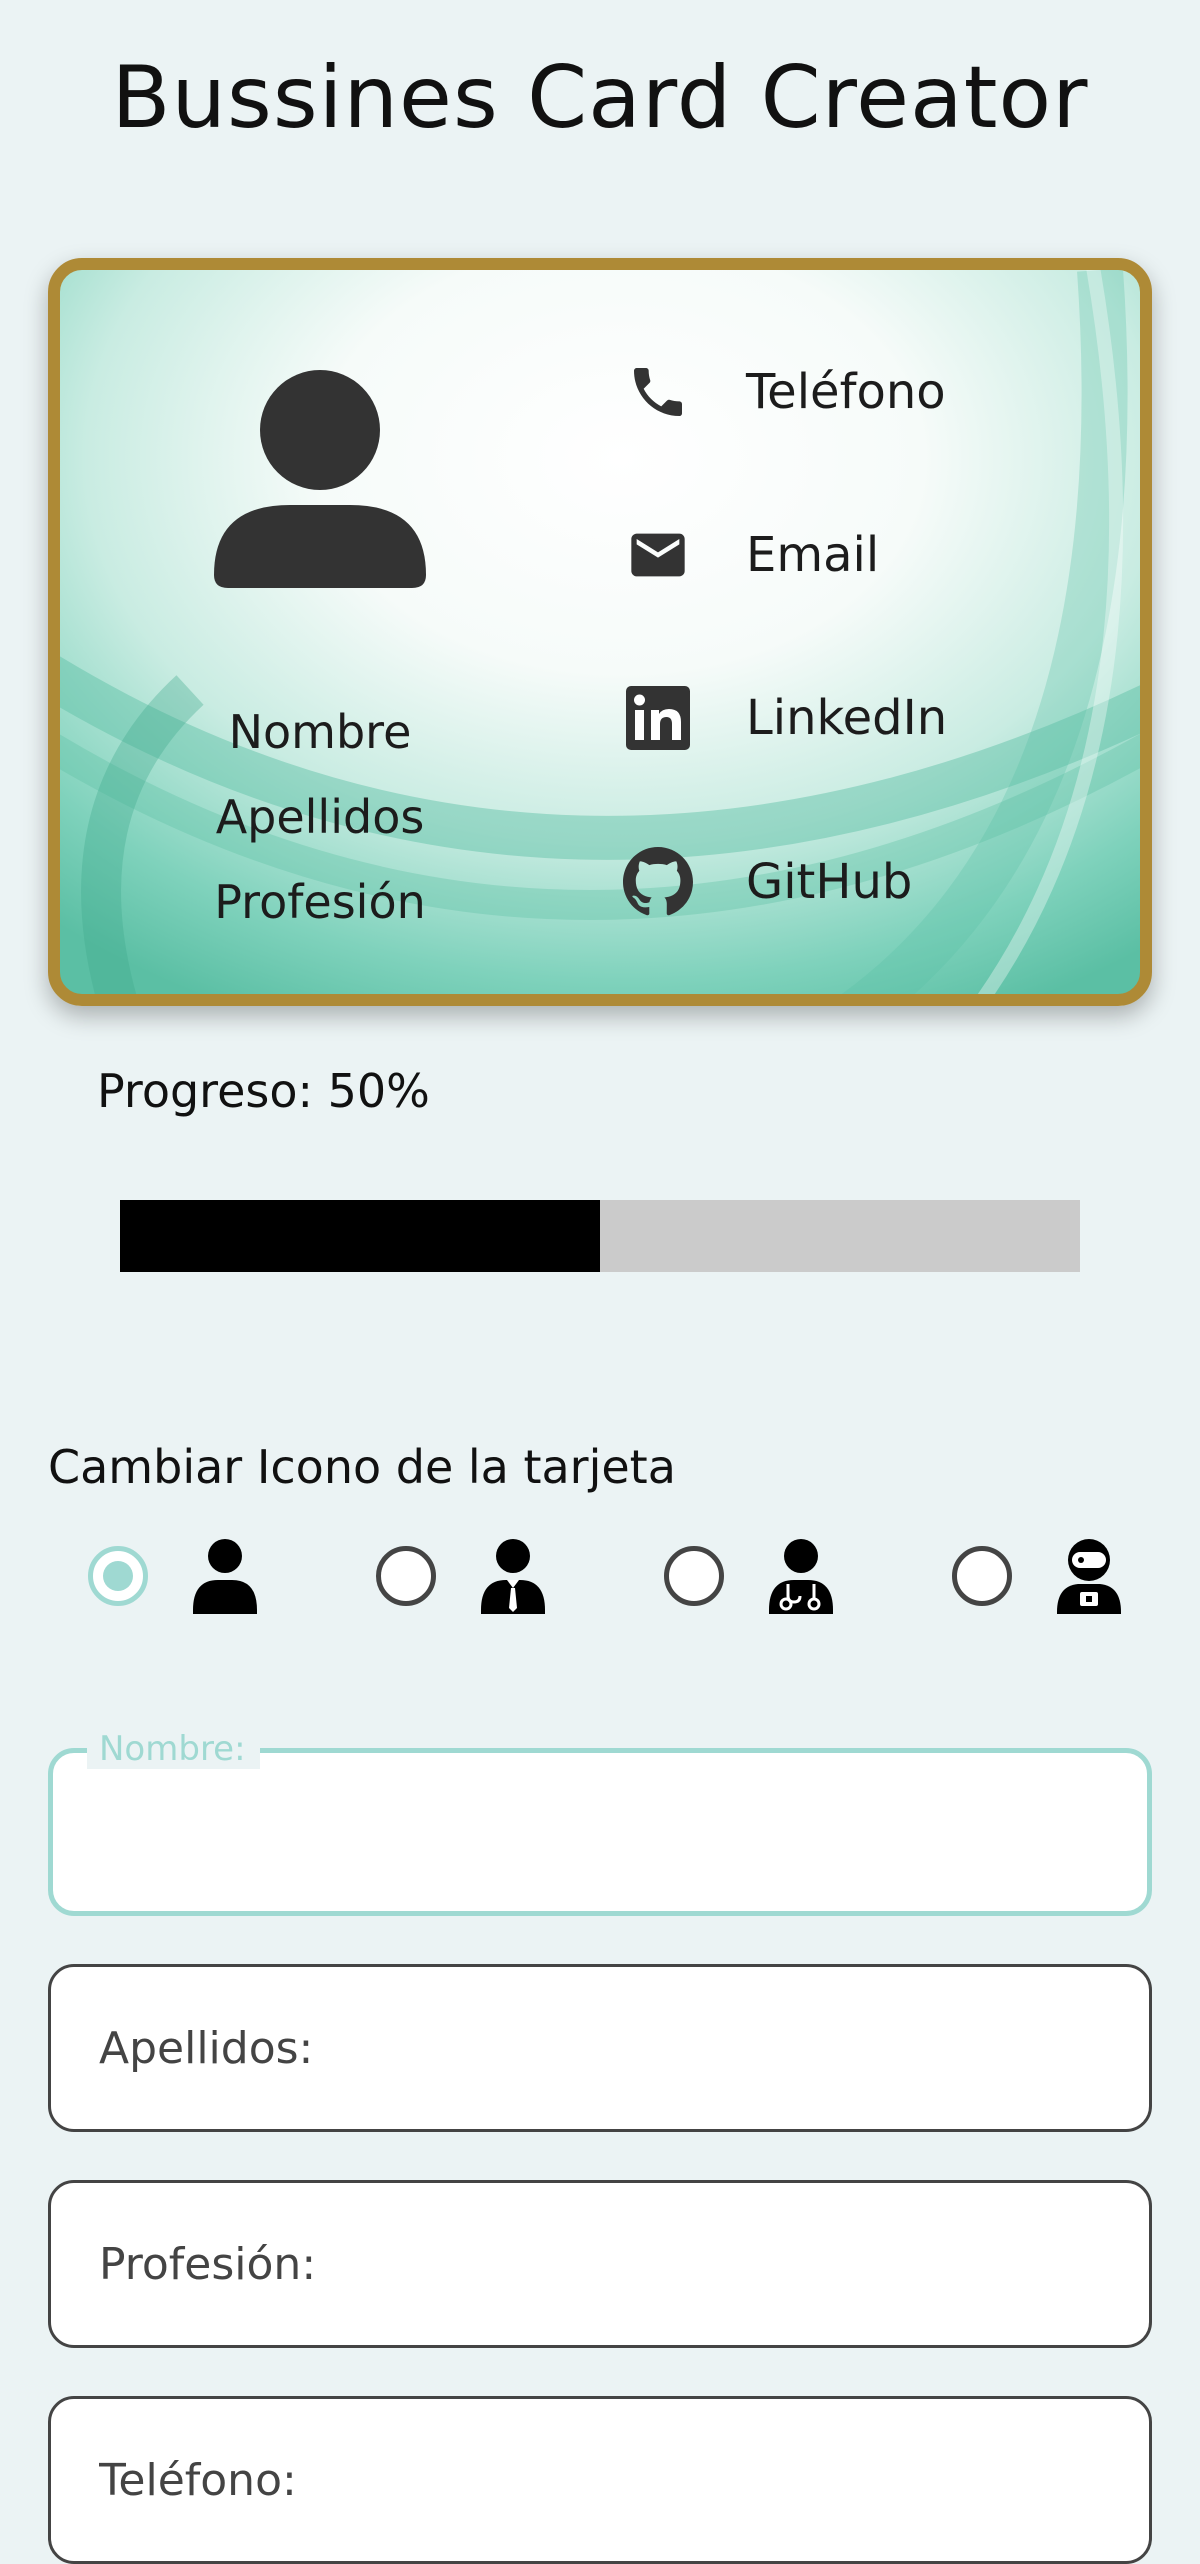  Describe the element at coordinates (694, 1576) in the screenshot. I see `icon-option-doctor-radio` at that location.